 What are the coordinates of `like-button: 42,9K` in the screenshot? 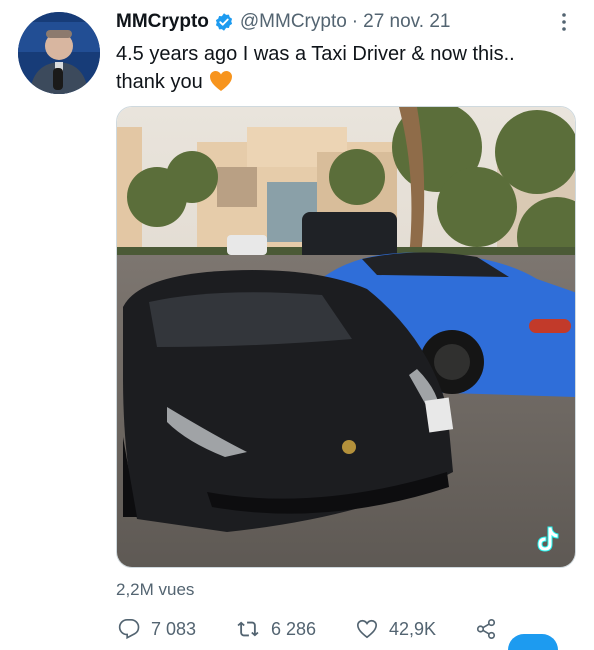 It's located at (395, 629).